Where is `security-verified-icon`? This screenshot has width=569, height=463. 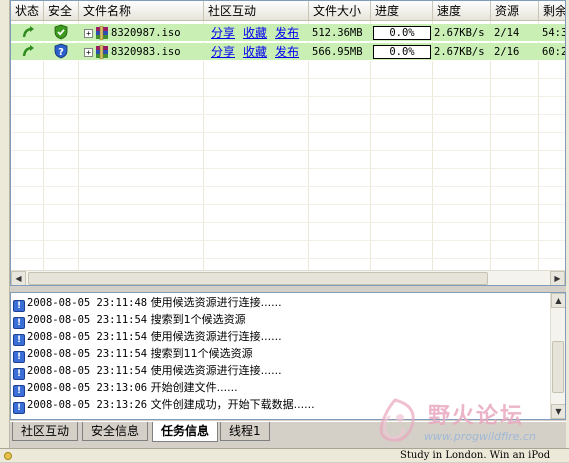
security-verified-icon is located at coordinates (63, 33).